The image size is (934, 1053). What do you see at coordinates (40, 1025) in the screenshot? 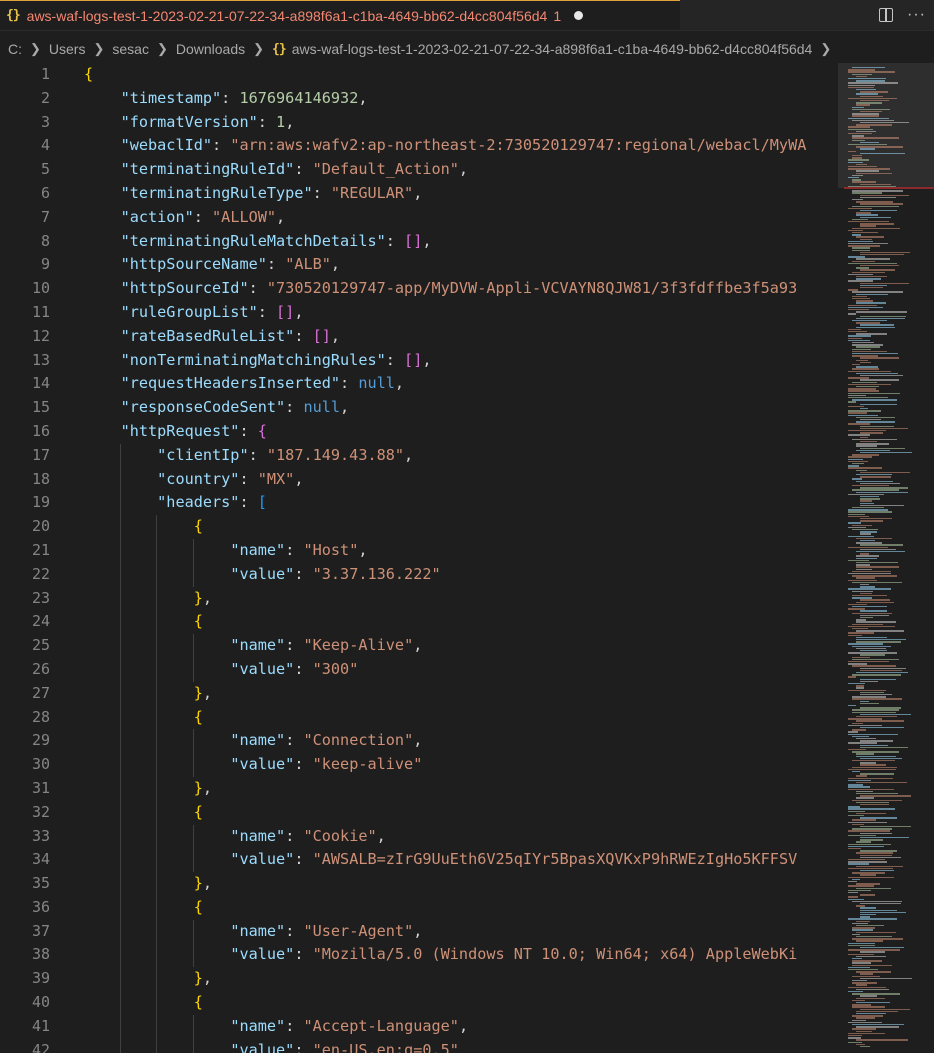
I see `line-number: 41` at bounding box center [40, 1025].